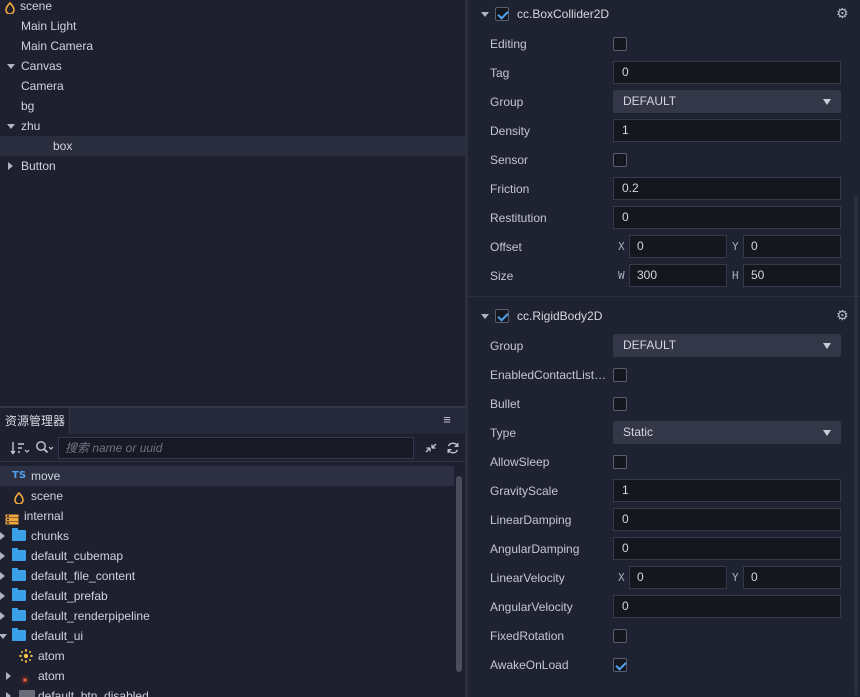 The image size is (860, 697). I want to click on asset-item: chunks, so click(227, 536).